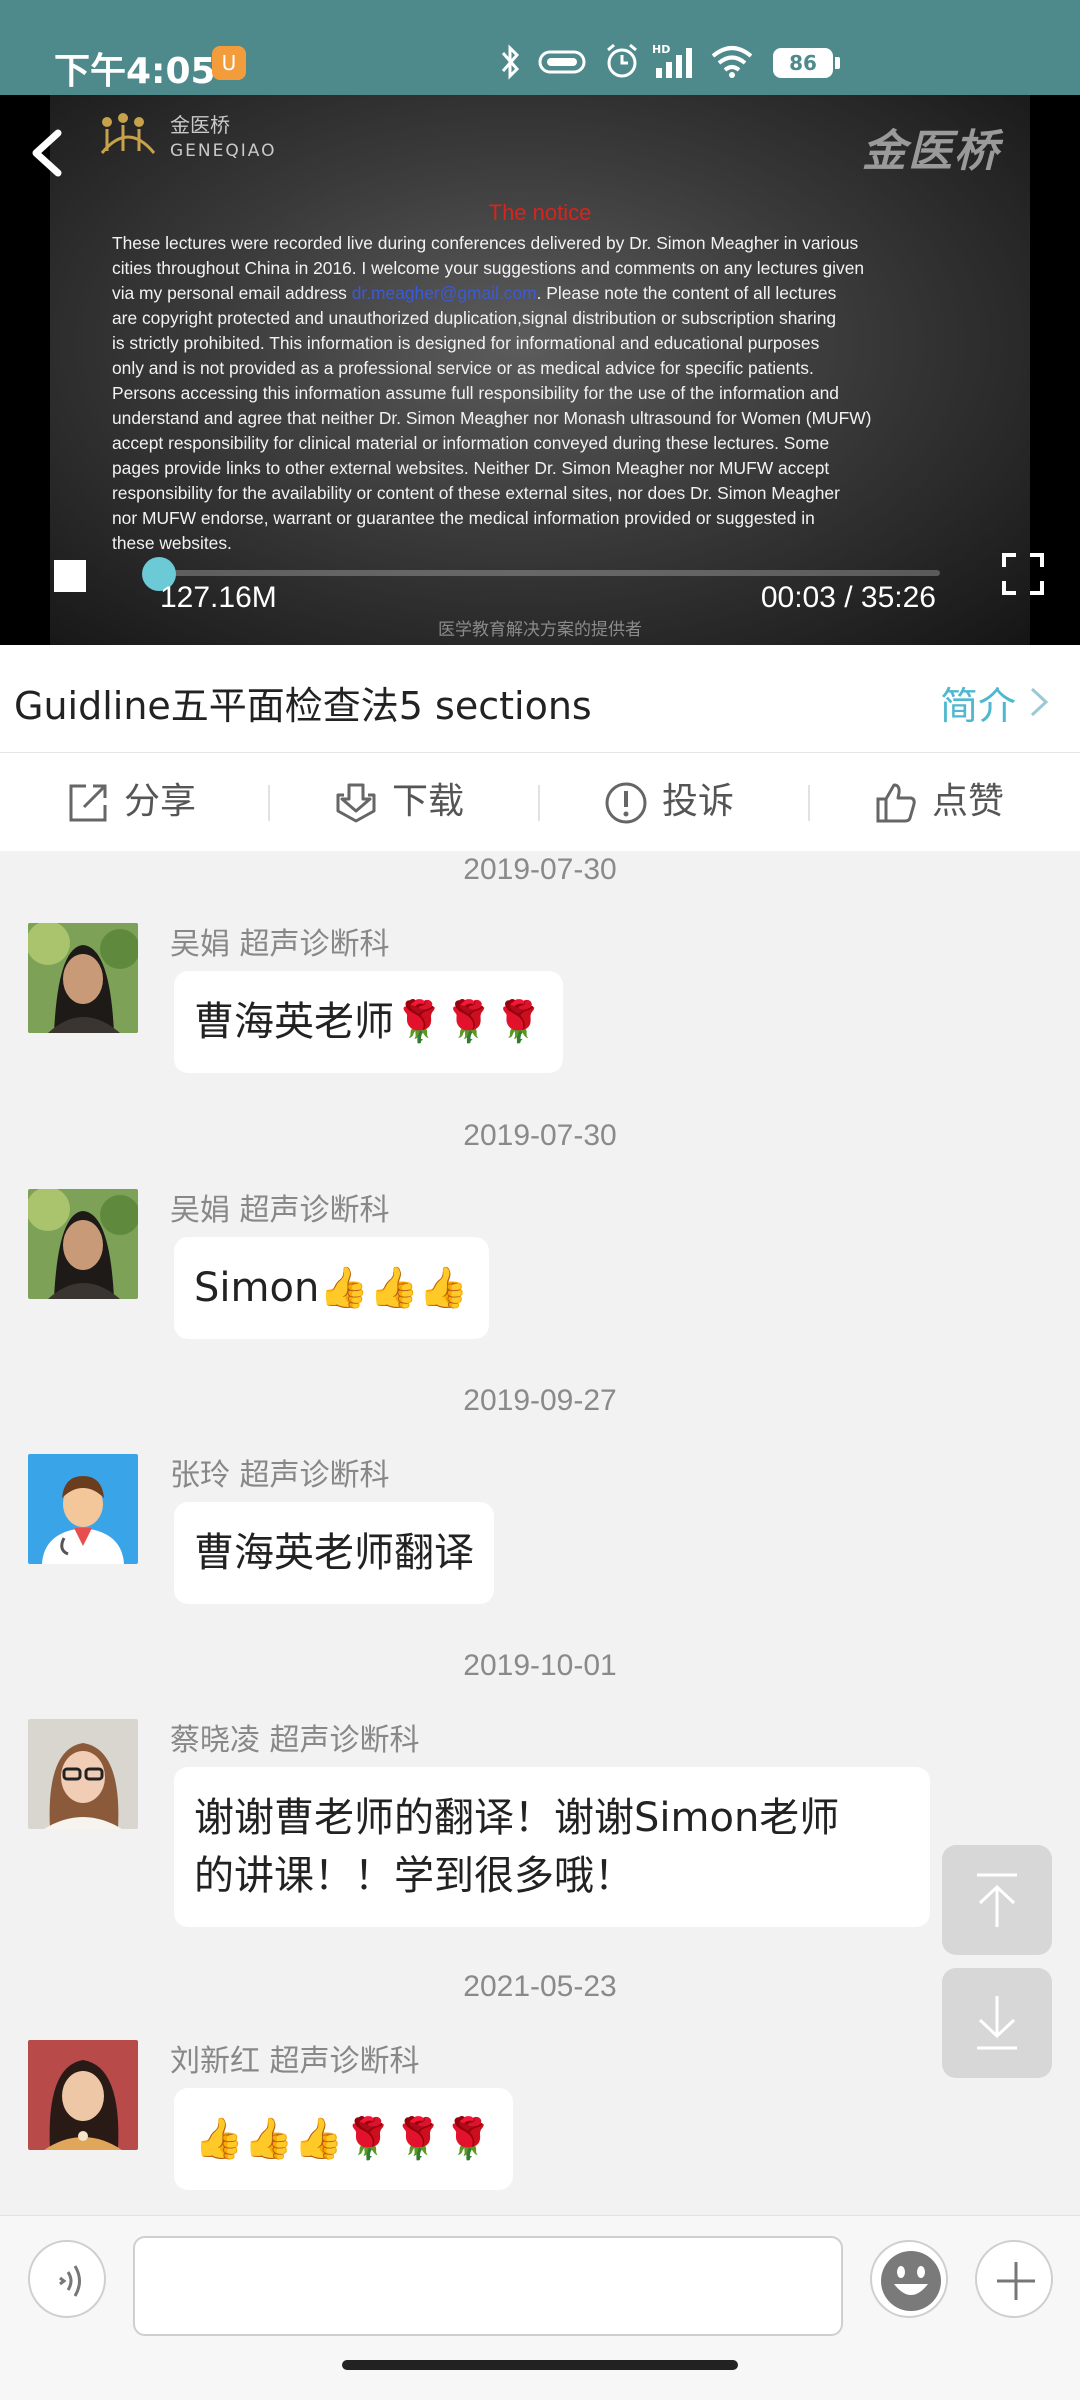  Describe the element at coordinates (977, 706) in the screenshot. I see `intro-label: 简介` at that location.